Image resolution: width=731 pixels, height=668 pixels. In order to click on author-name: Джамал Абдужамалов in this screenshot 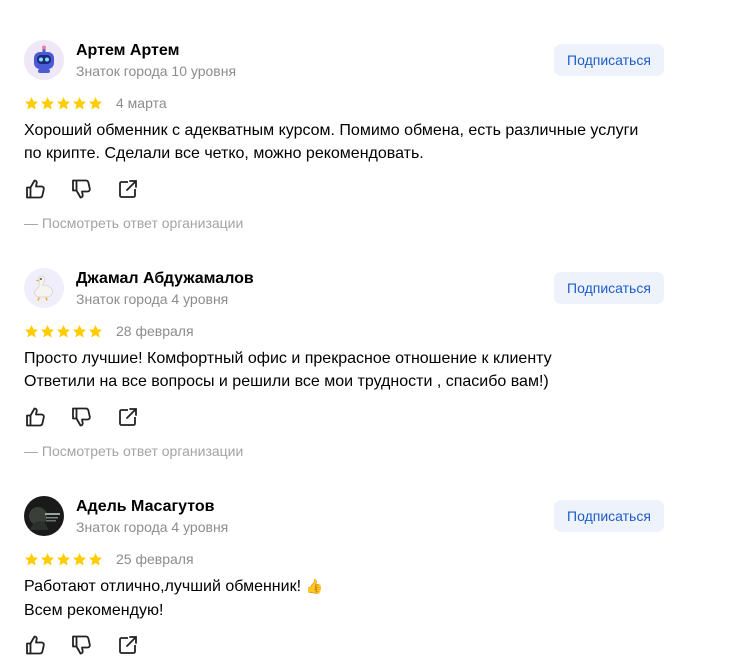, I will do `click(165, 279)`.